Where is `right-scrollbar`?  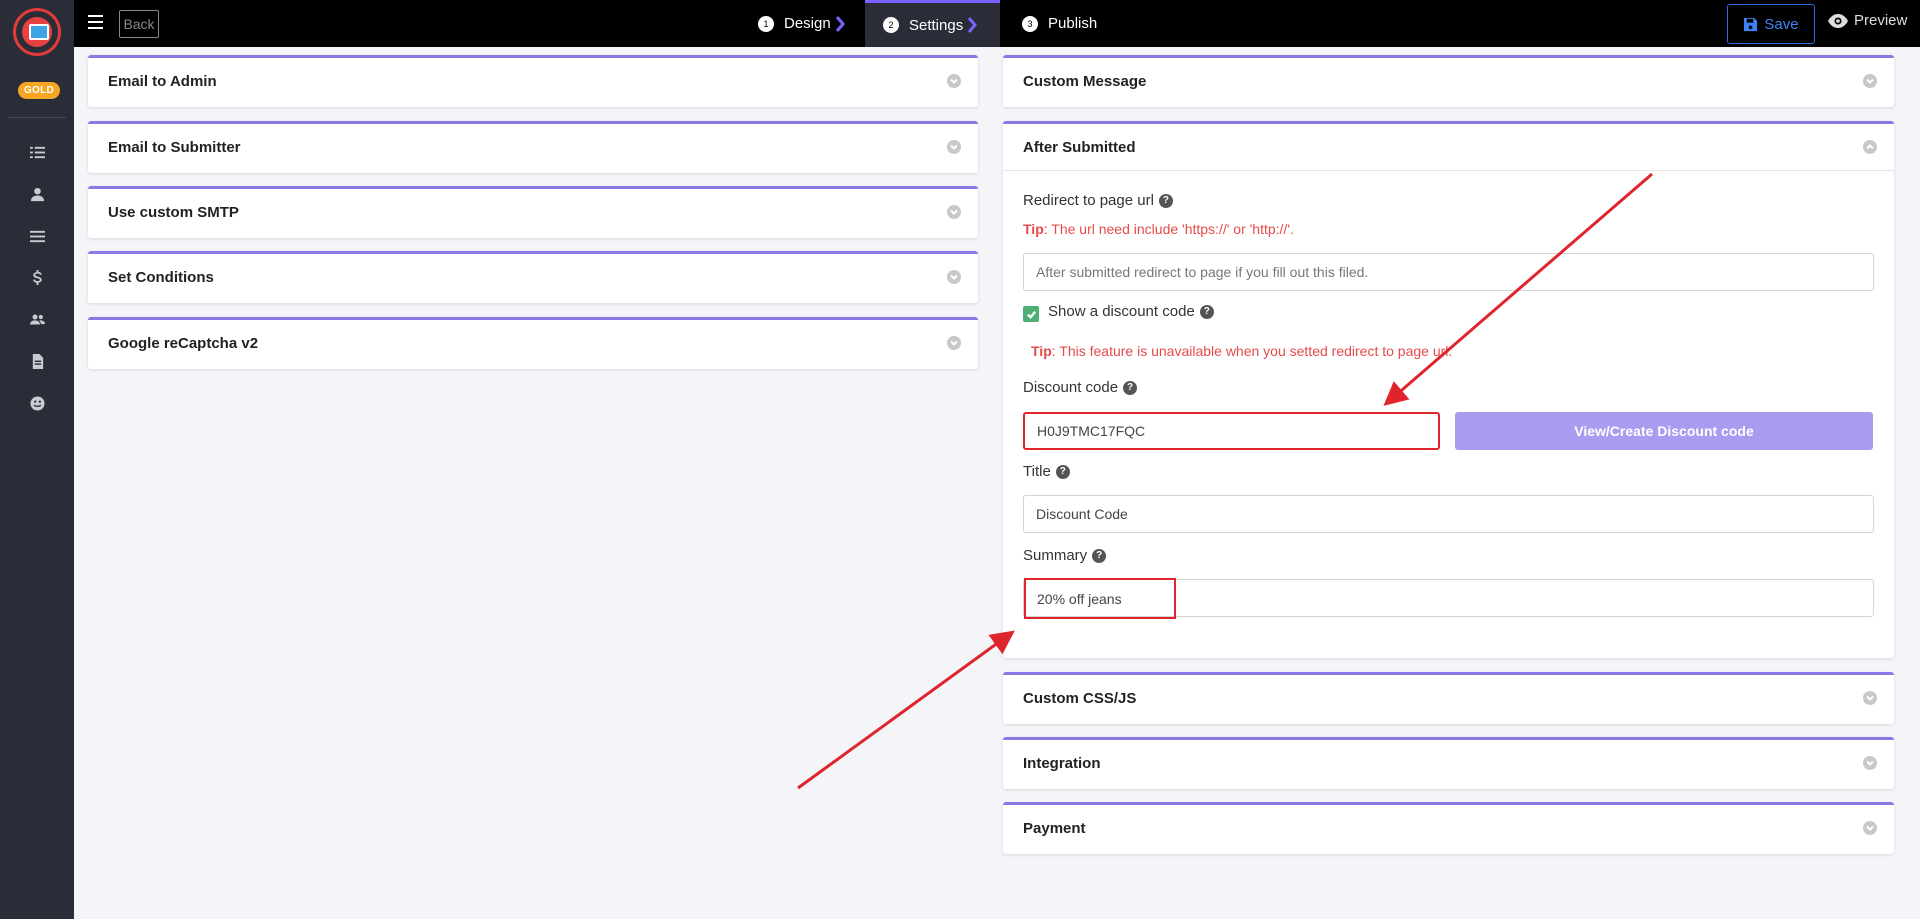 right-scrollbar is located at coordinates (1905, 465).